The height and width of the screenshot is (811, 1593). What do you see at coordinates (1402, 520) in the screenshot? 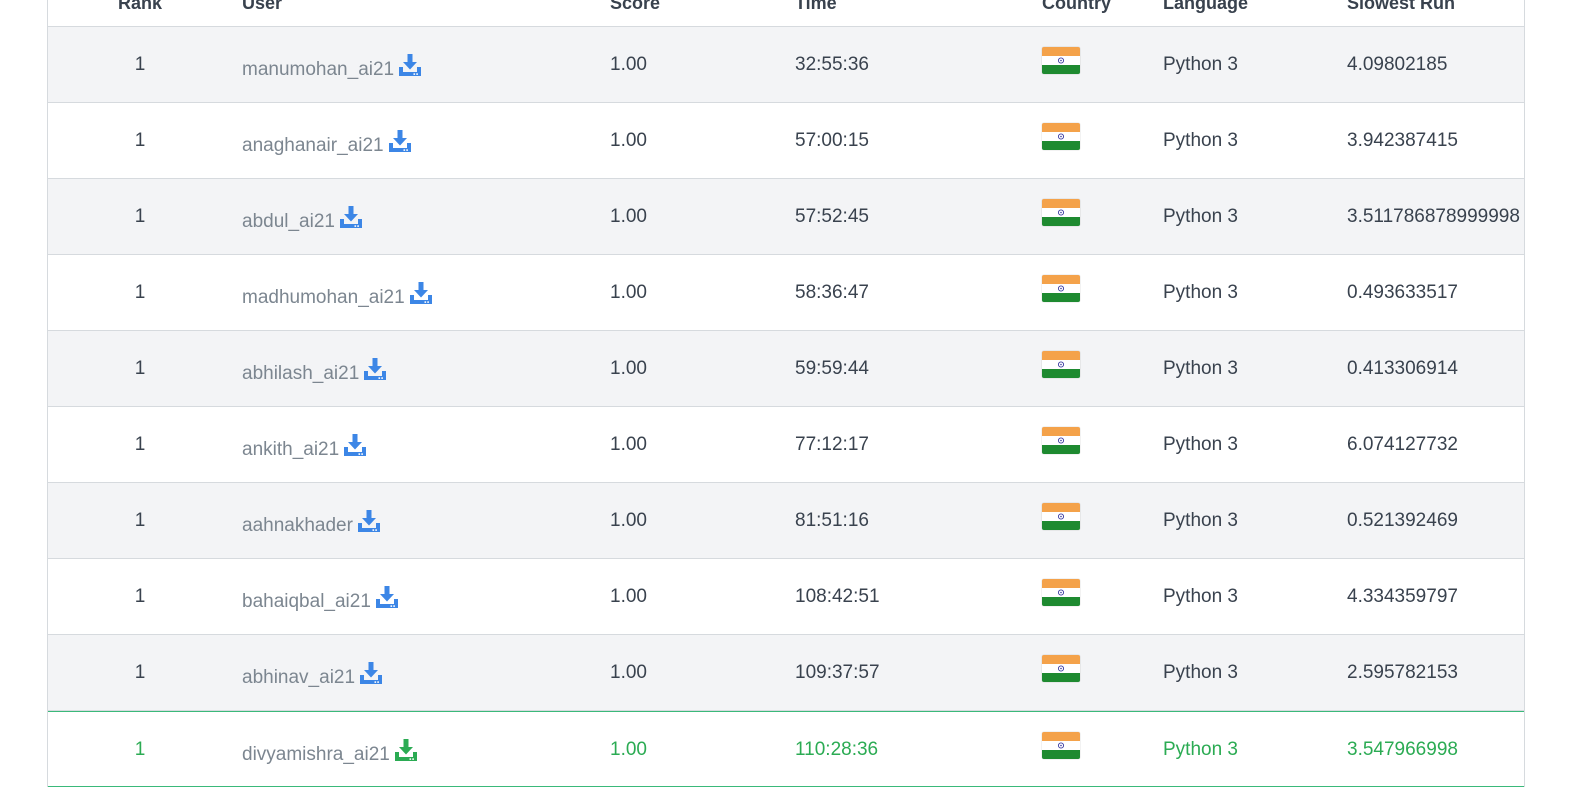
I see `slowest-run-cell: 0.521392469` at bounding box center [1402, 520].